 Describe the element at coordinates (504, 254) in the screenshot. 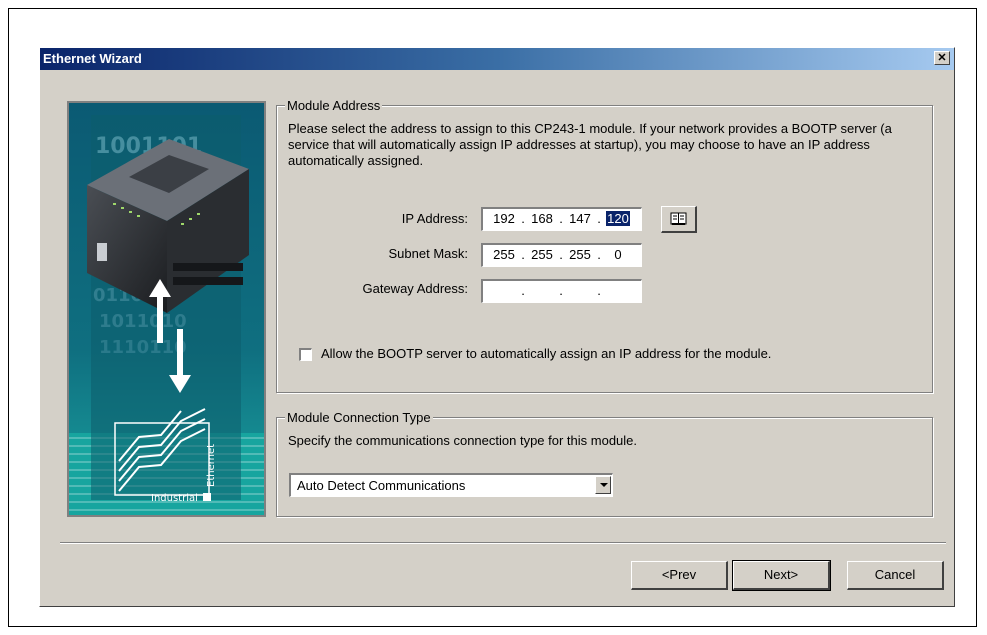

I see `subnet-octet-1: 255` at that location.